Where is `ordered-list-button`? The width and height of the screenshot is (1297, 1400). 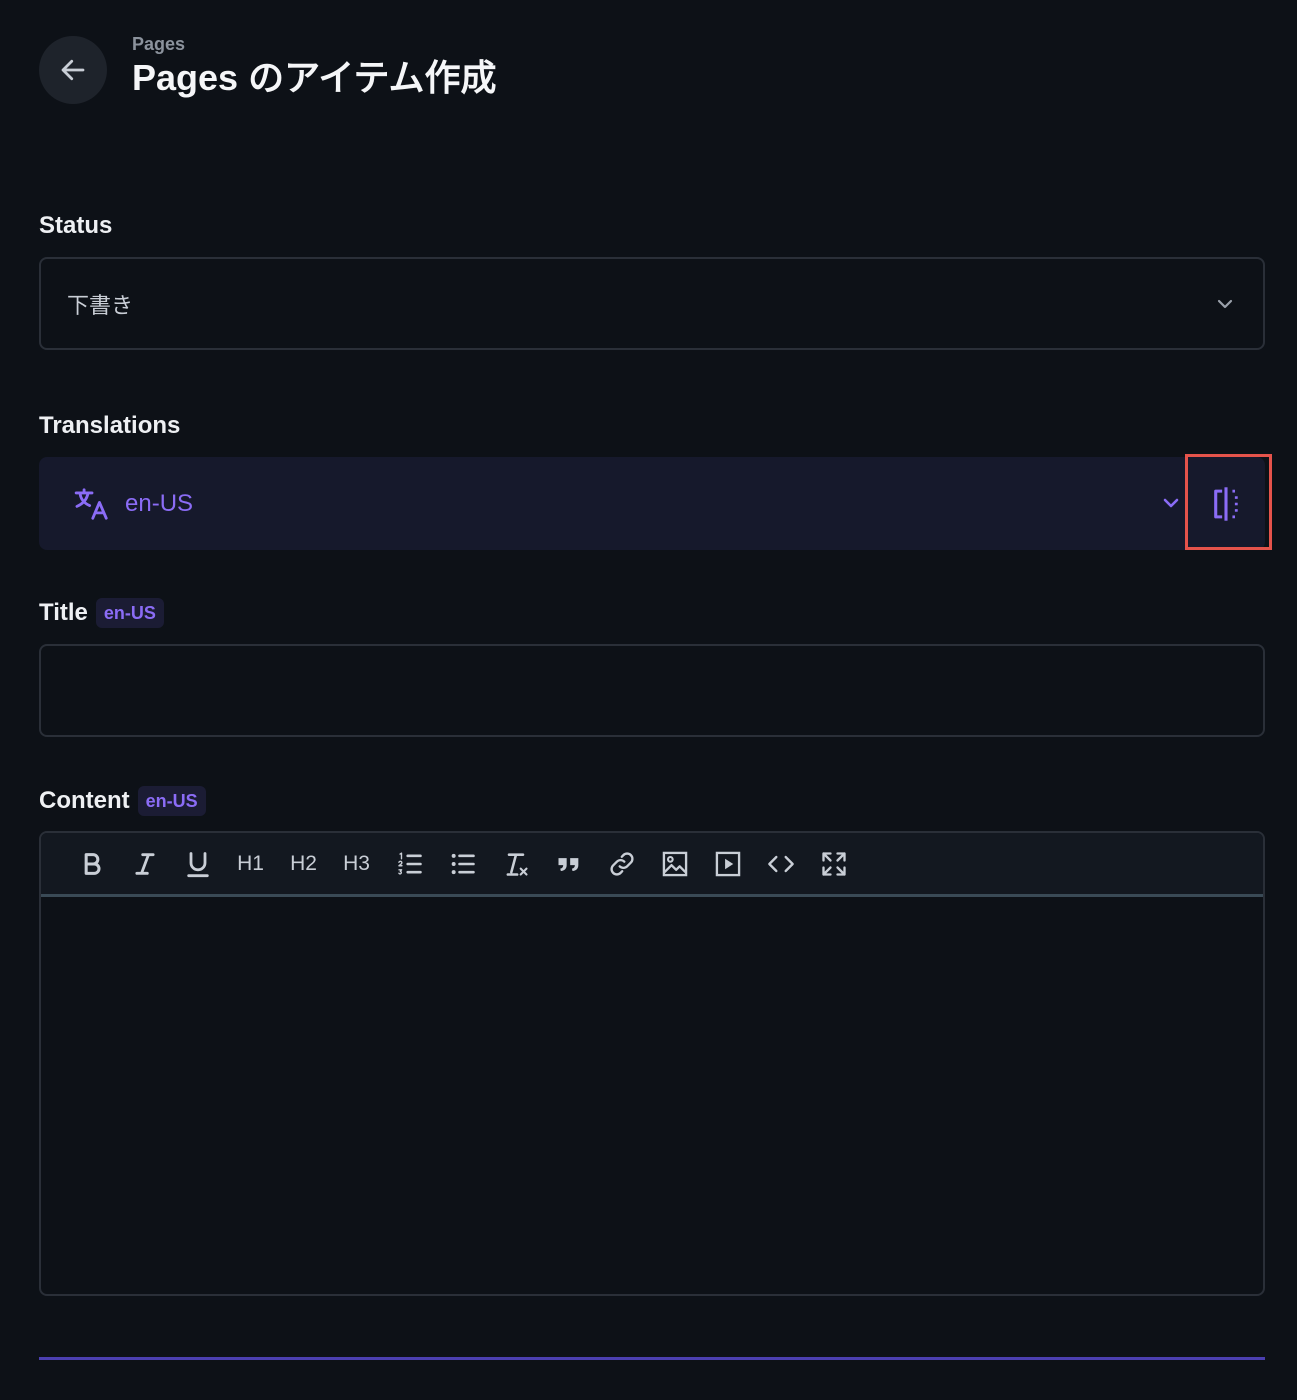 ordered-list-button is located at coordinates (409, 864).